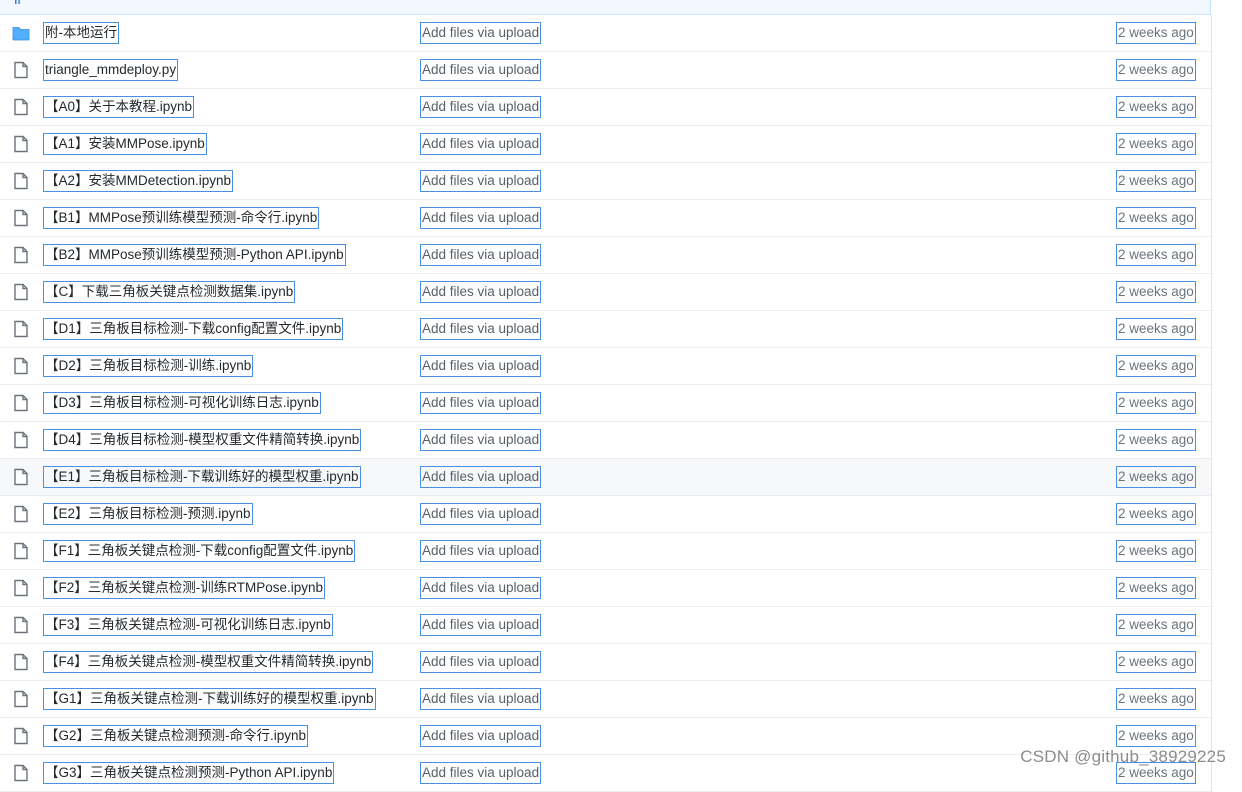 Image resolution: width=1242 pixels, height=792 pixels. What do you see at coordinates (176, 736) in the screenshot?
I see `file-name-link: 【G2】三角板关键点检测预测-命令行.ipynb` at bounding box center [176, 736].